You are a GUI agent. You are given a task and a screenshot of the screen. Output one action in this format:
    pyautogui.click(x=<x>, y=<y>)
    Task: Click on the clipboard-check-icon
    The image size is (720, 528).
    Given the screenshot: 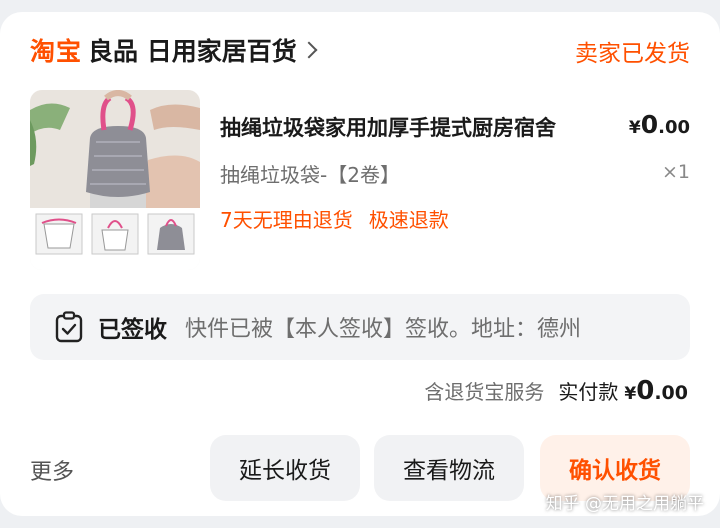 What is the action you would take?
    pyautogui.click(x=69, y=327)
    